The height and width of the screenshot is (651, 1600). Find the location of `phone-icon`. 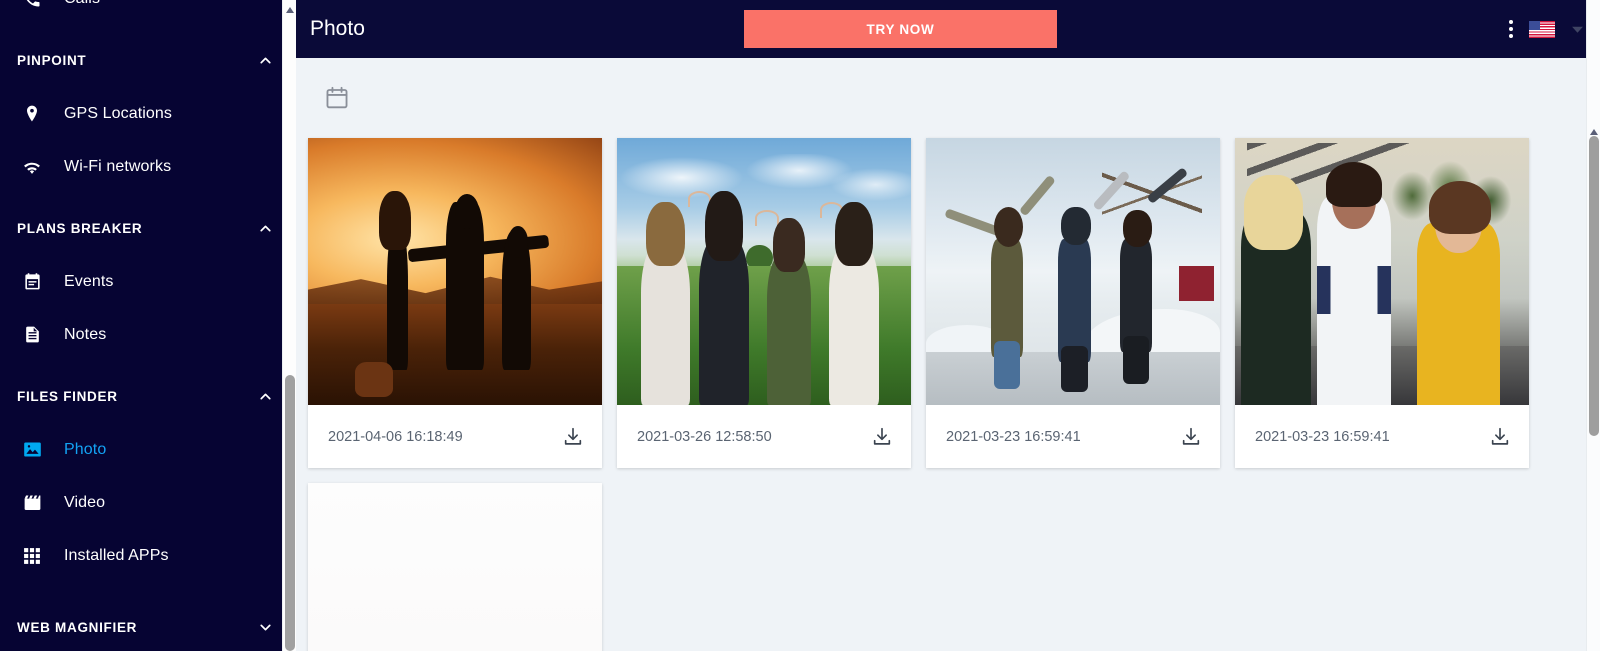

phone-icon is located at coordinates (32, 4).